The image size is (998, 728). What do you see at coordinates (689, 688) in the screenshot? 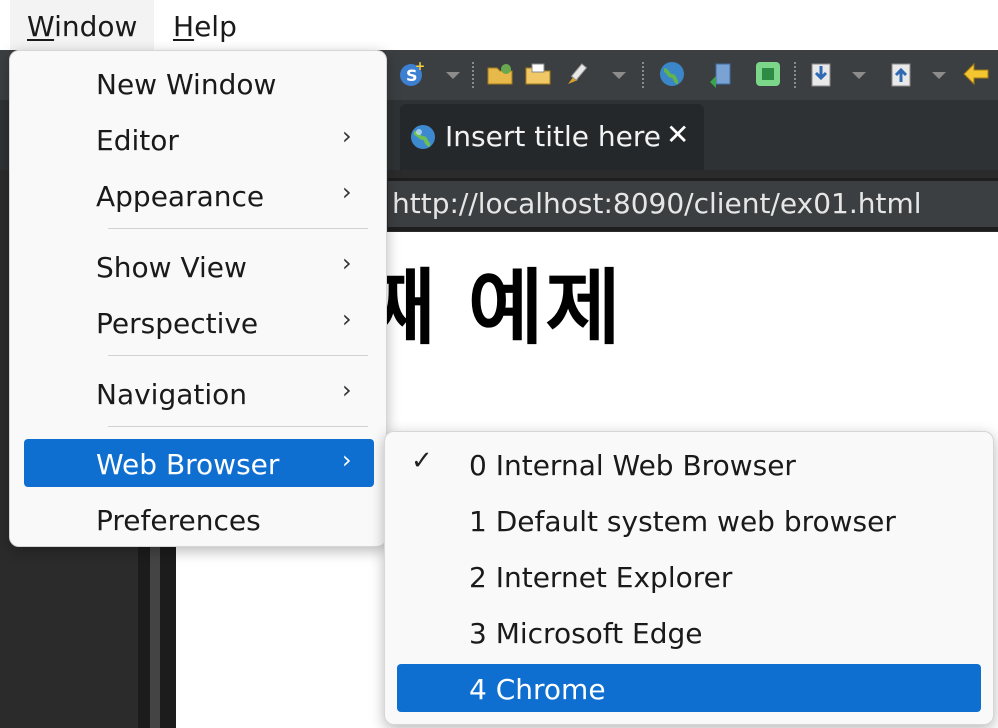
I see `submenu-item-chrome: 4 Chrome` at bounding box center [689, 688].